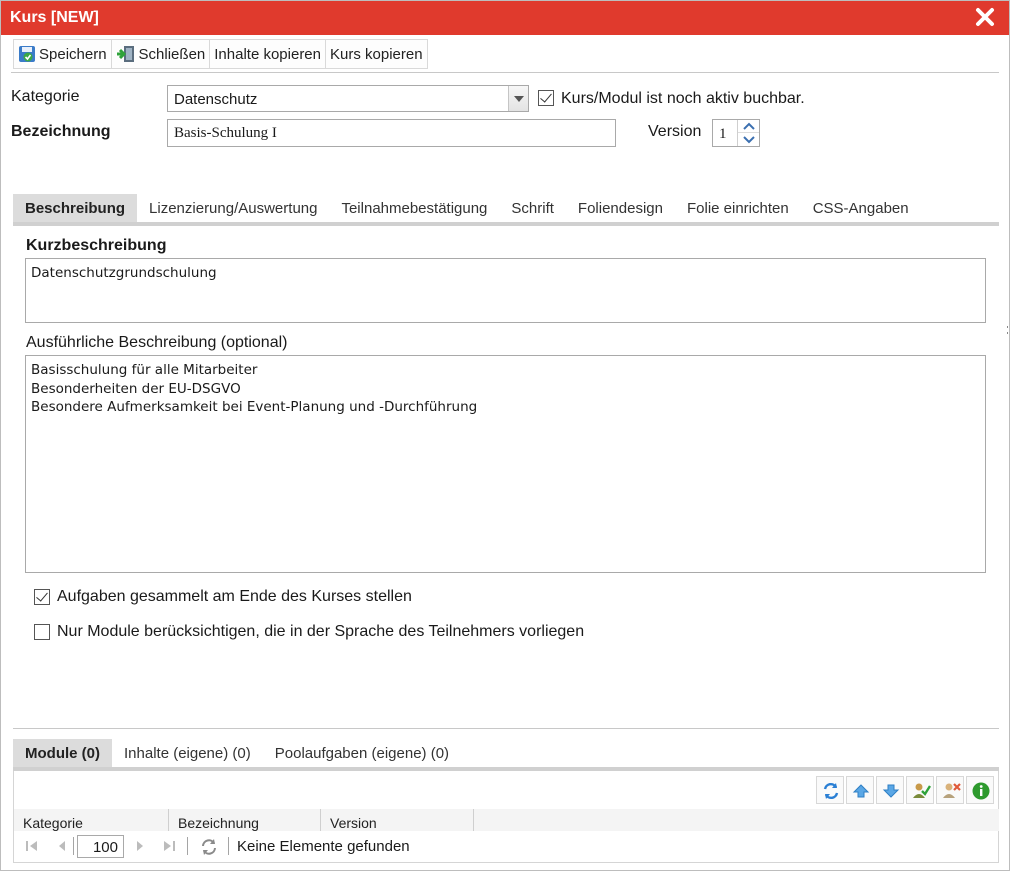 This screenshot has height=871, width=1010. Describe the element at coordinates (75, 208) in the screenshot. I see `tab-beschreibung: Beschreibung` at that location.